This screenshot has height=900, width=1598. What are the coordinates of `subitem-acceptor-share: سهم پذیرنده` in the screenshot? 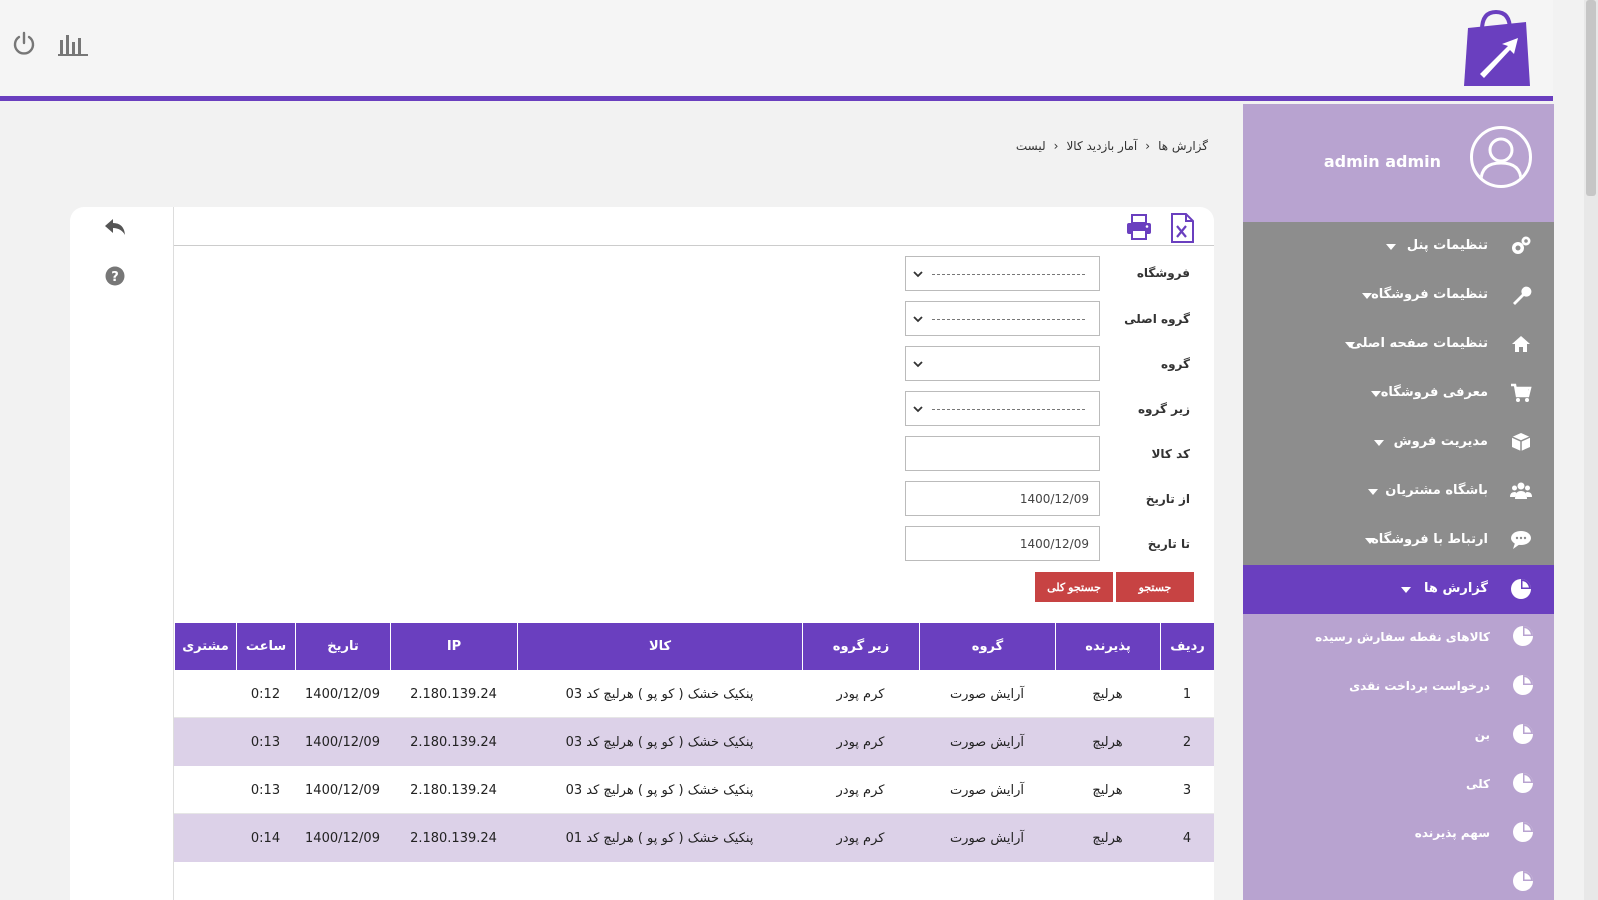 It's located at (1398, 834).